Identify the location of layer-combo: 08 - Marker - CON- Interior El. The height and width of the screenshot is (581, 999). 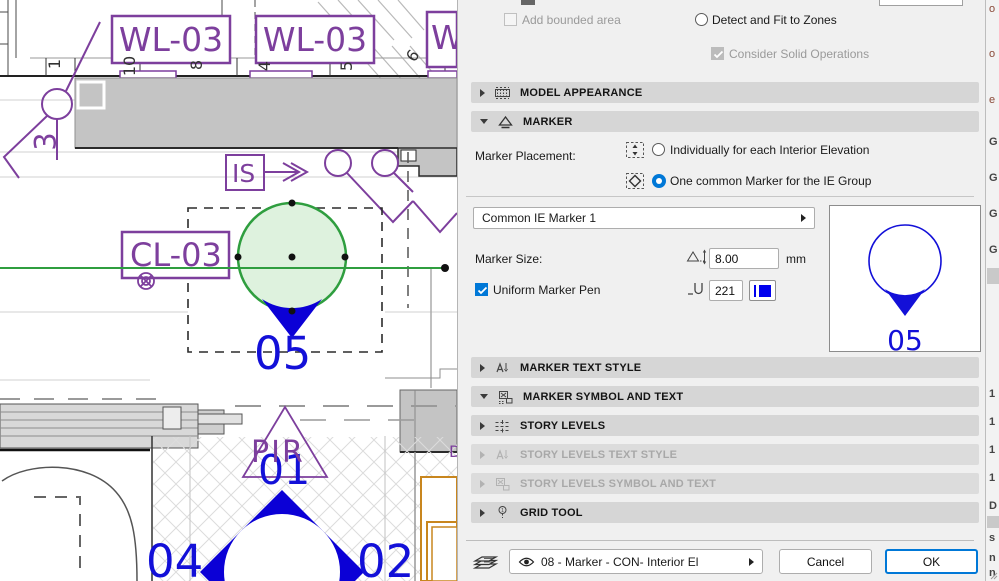
(636, 561).